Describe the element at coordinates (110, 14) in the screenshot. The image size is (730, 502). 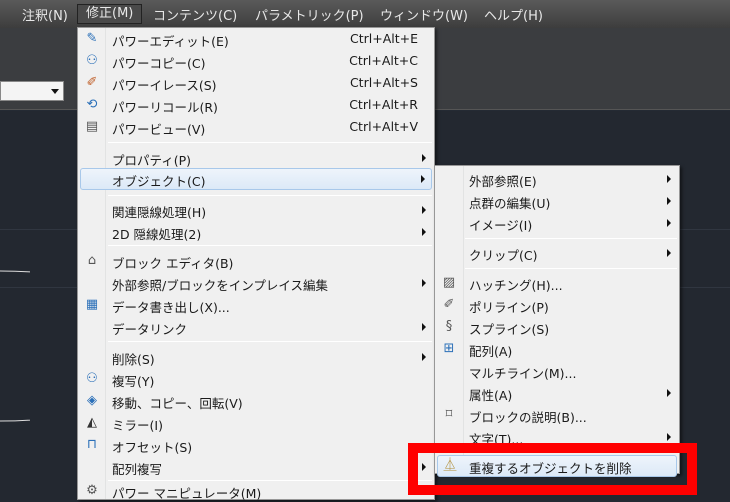
I see `menu-modify: 修正(M)` at that location.